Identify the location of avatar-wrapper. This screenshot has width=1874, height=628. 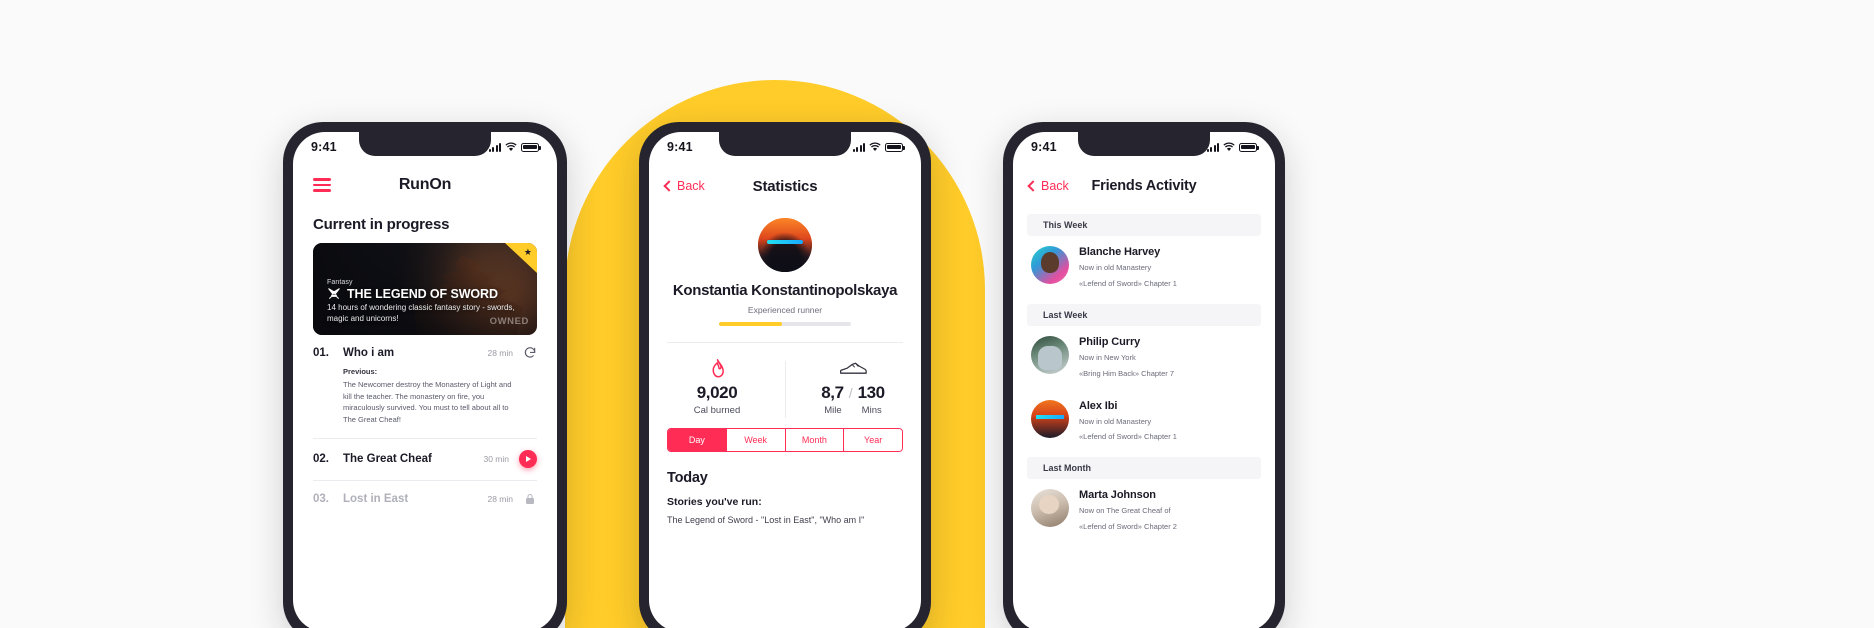
(785, 245).